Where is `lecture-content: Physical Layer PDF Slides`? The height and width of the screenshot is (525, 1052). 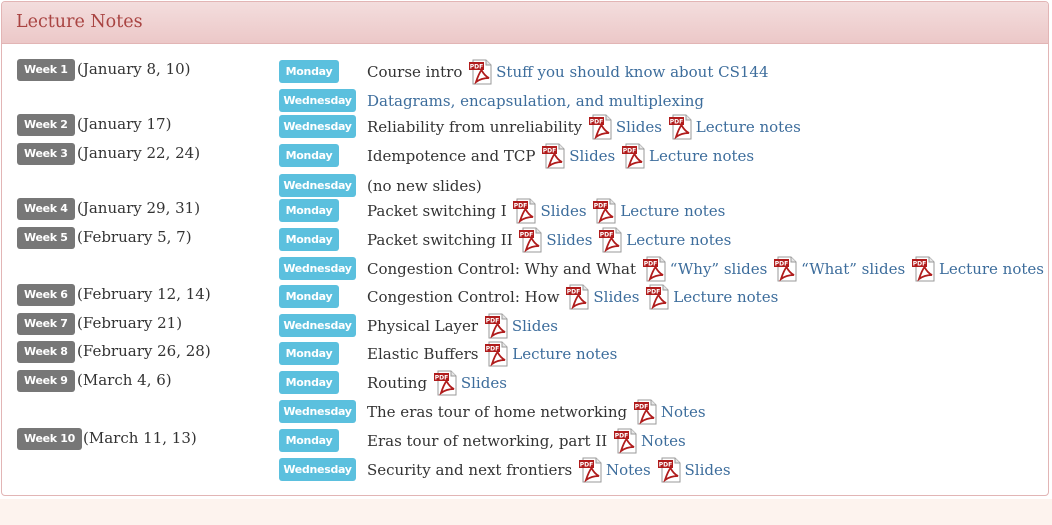
lecture-content: Physical Layer PDF Slides is located at coordinates (462, 325).